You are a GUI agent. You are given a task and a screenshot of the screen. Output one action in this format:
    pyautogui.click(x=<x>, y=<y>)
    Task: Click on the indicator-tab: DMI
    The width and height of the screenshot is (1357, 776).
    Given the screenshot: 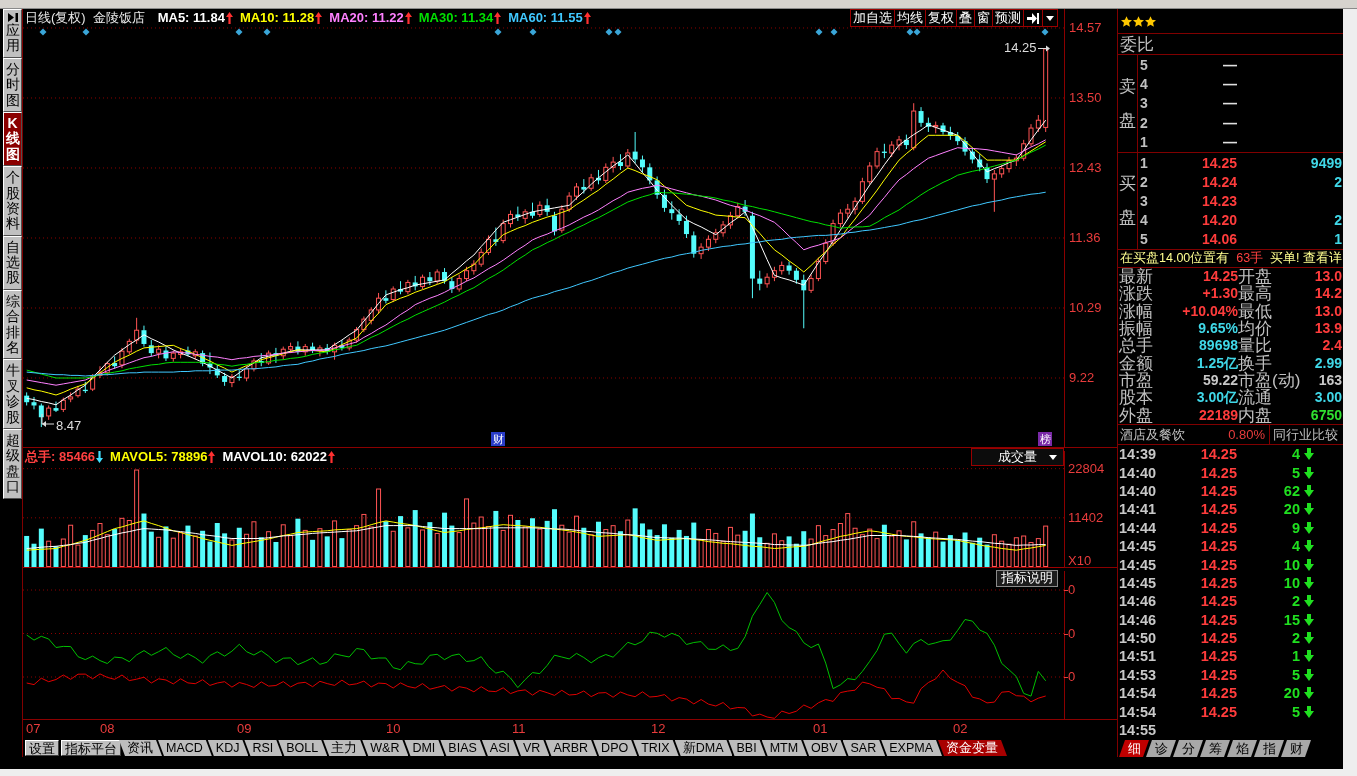 What is the action you would take?
    pyautogui.click(x=424, y=748)
    